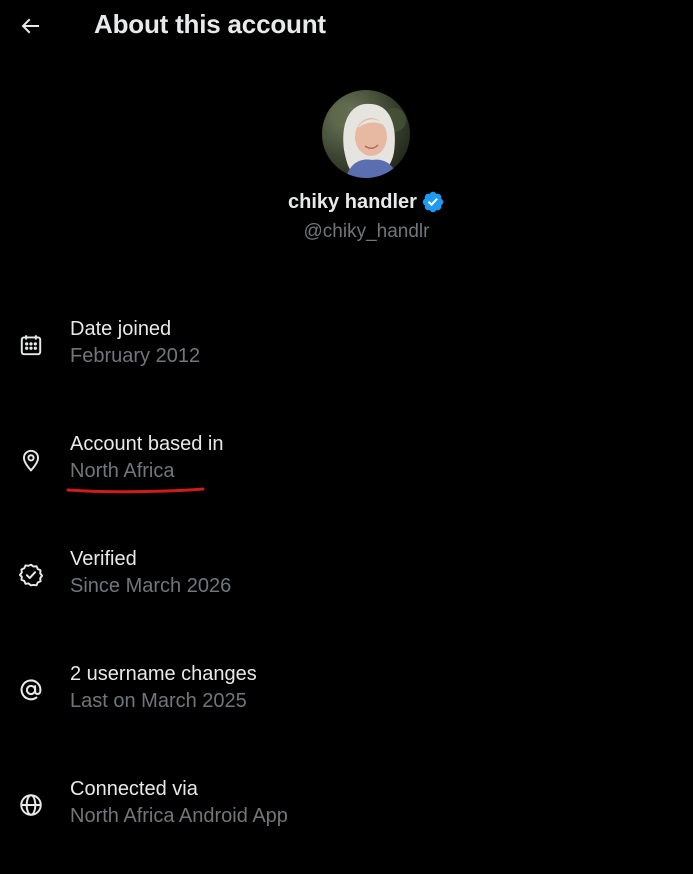 This screenshot has width=693, height=874. What do you see at coordinates (163, 674) in the screenshot?
I see `detail-title: 2 username changes` at bounding box center [163, 674].